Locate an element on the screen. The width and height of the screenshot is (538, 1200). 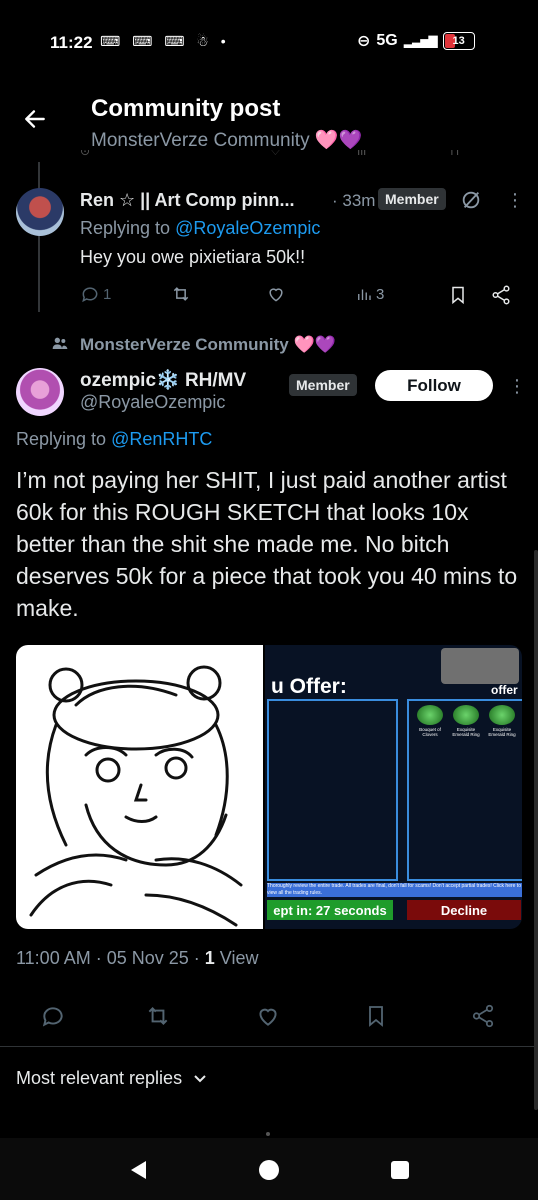
back-nav-icon is located at coordinates (138, 1170).